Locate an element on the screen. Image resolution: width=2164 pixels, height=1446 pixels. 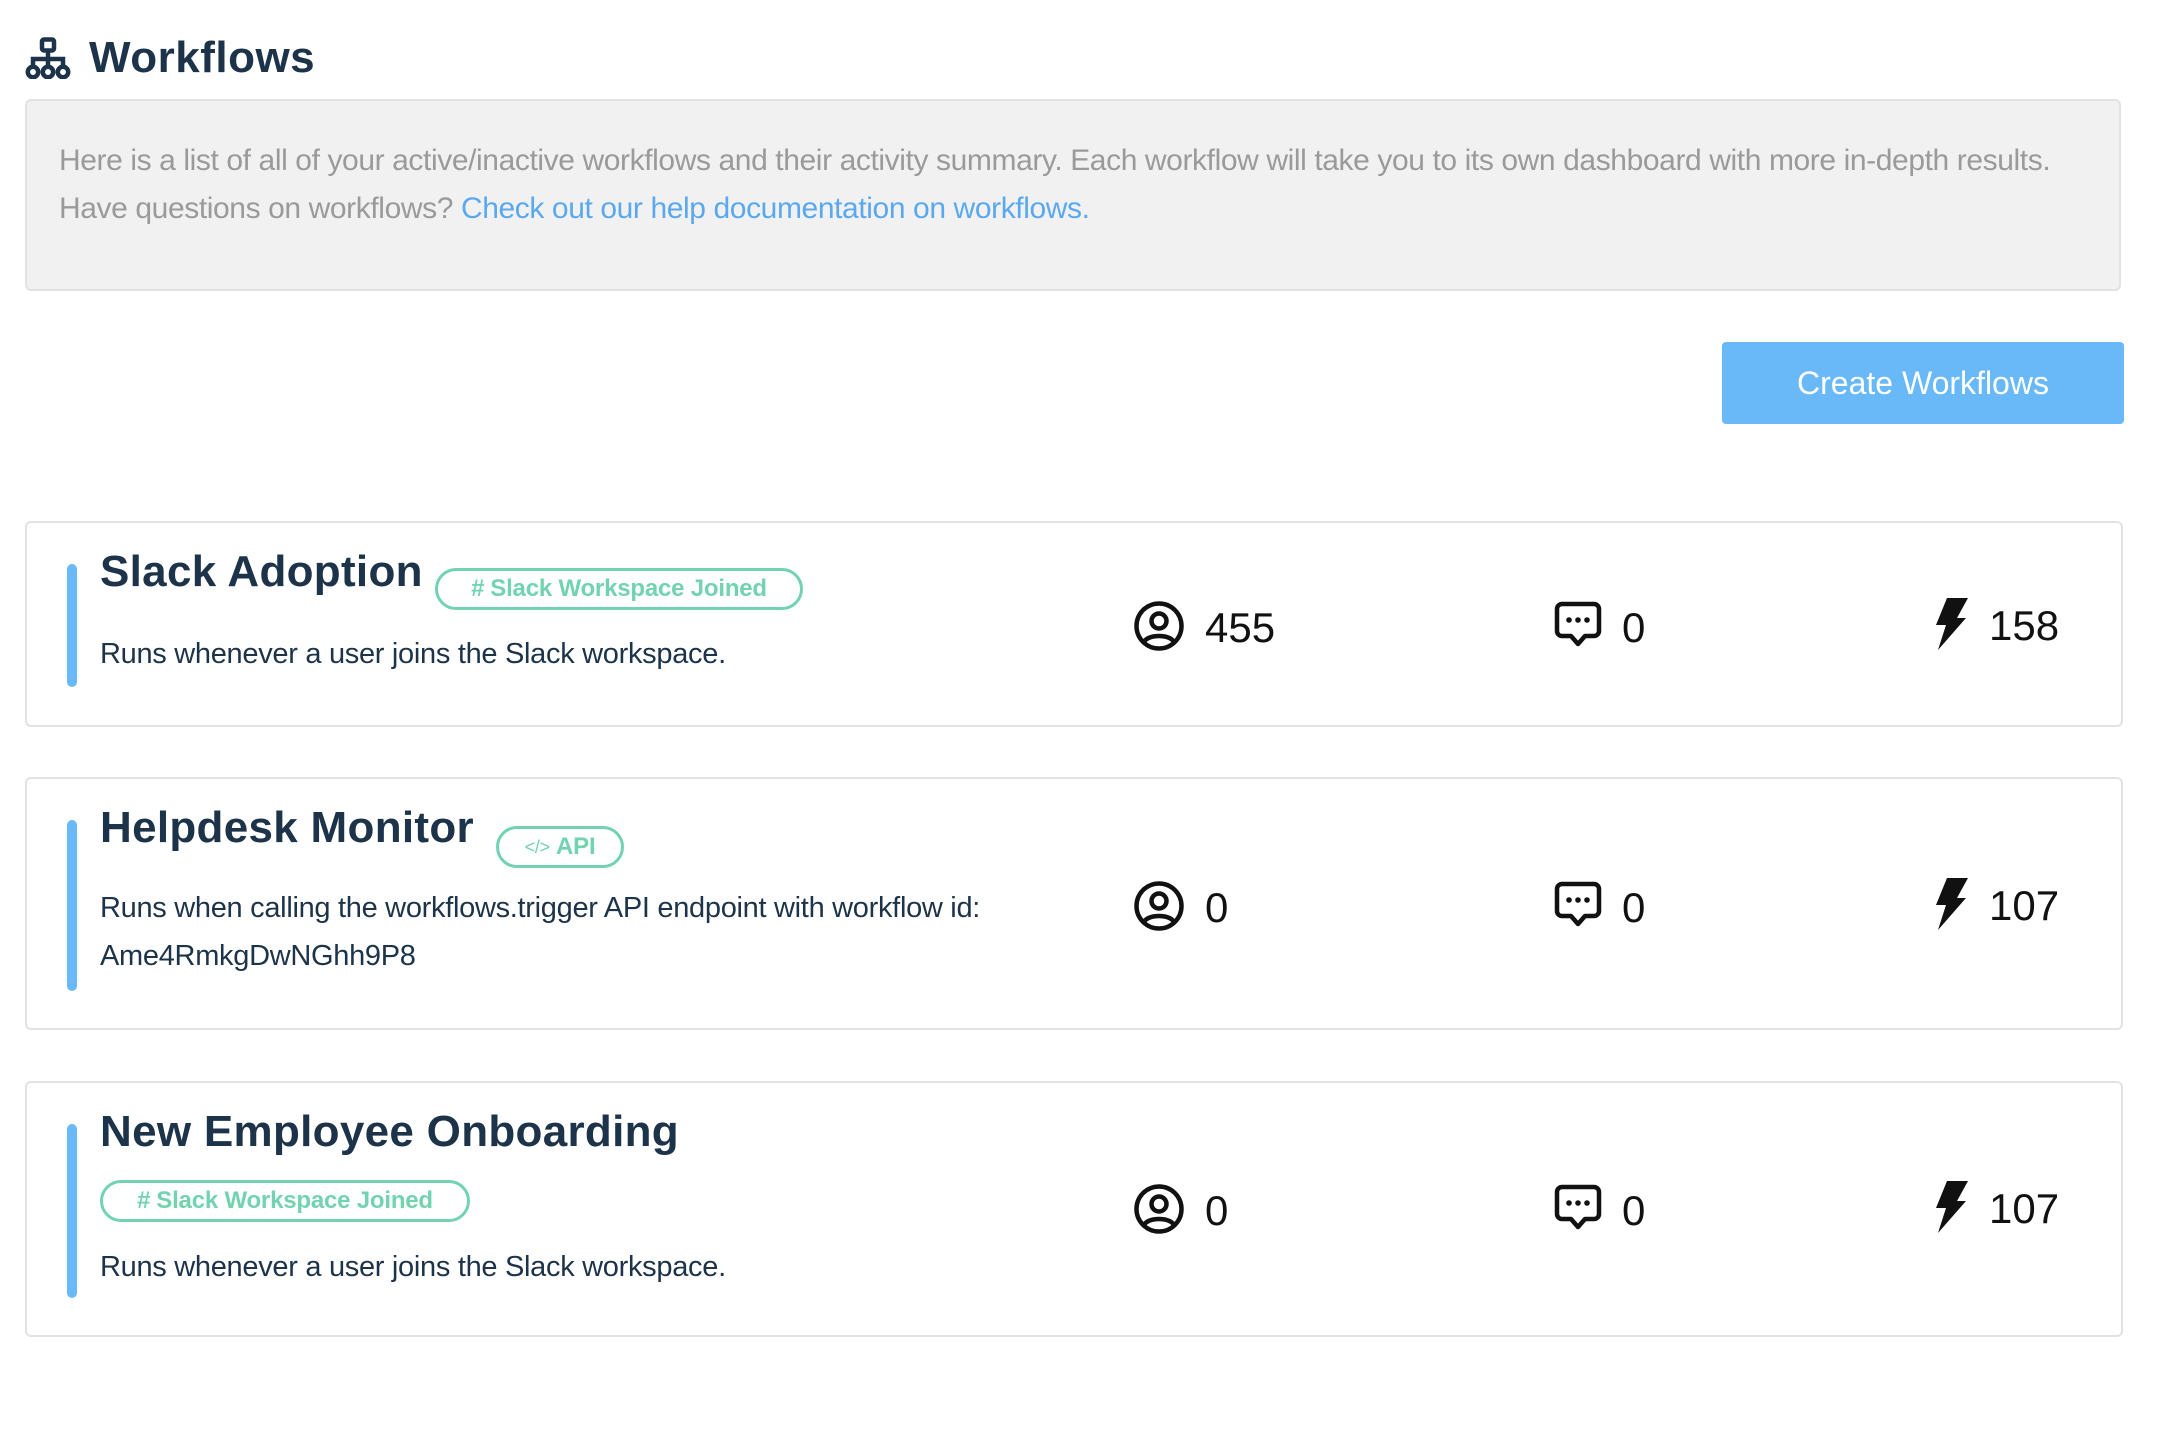
trigger-badge: </> API is located at coordinates (560, 847).